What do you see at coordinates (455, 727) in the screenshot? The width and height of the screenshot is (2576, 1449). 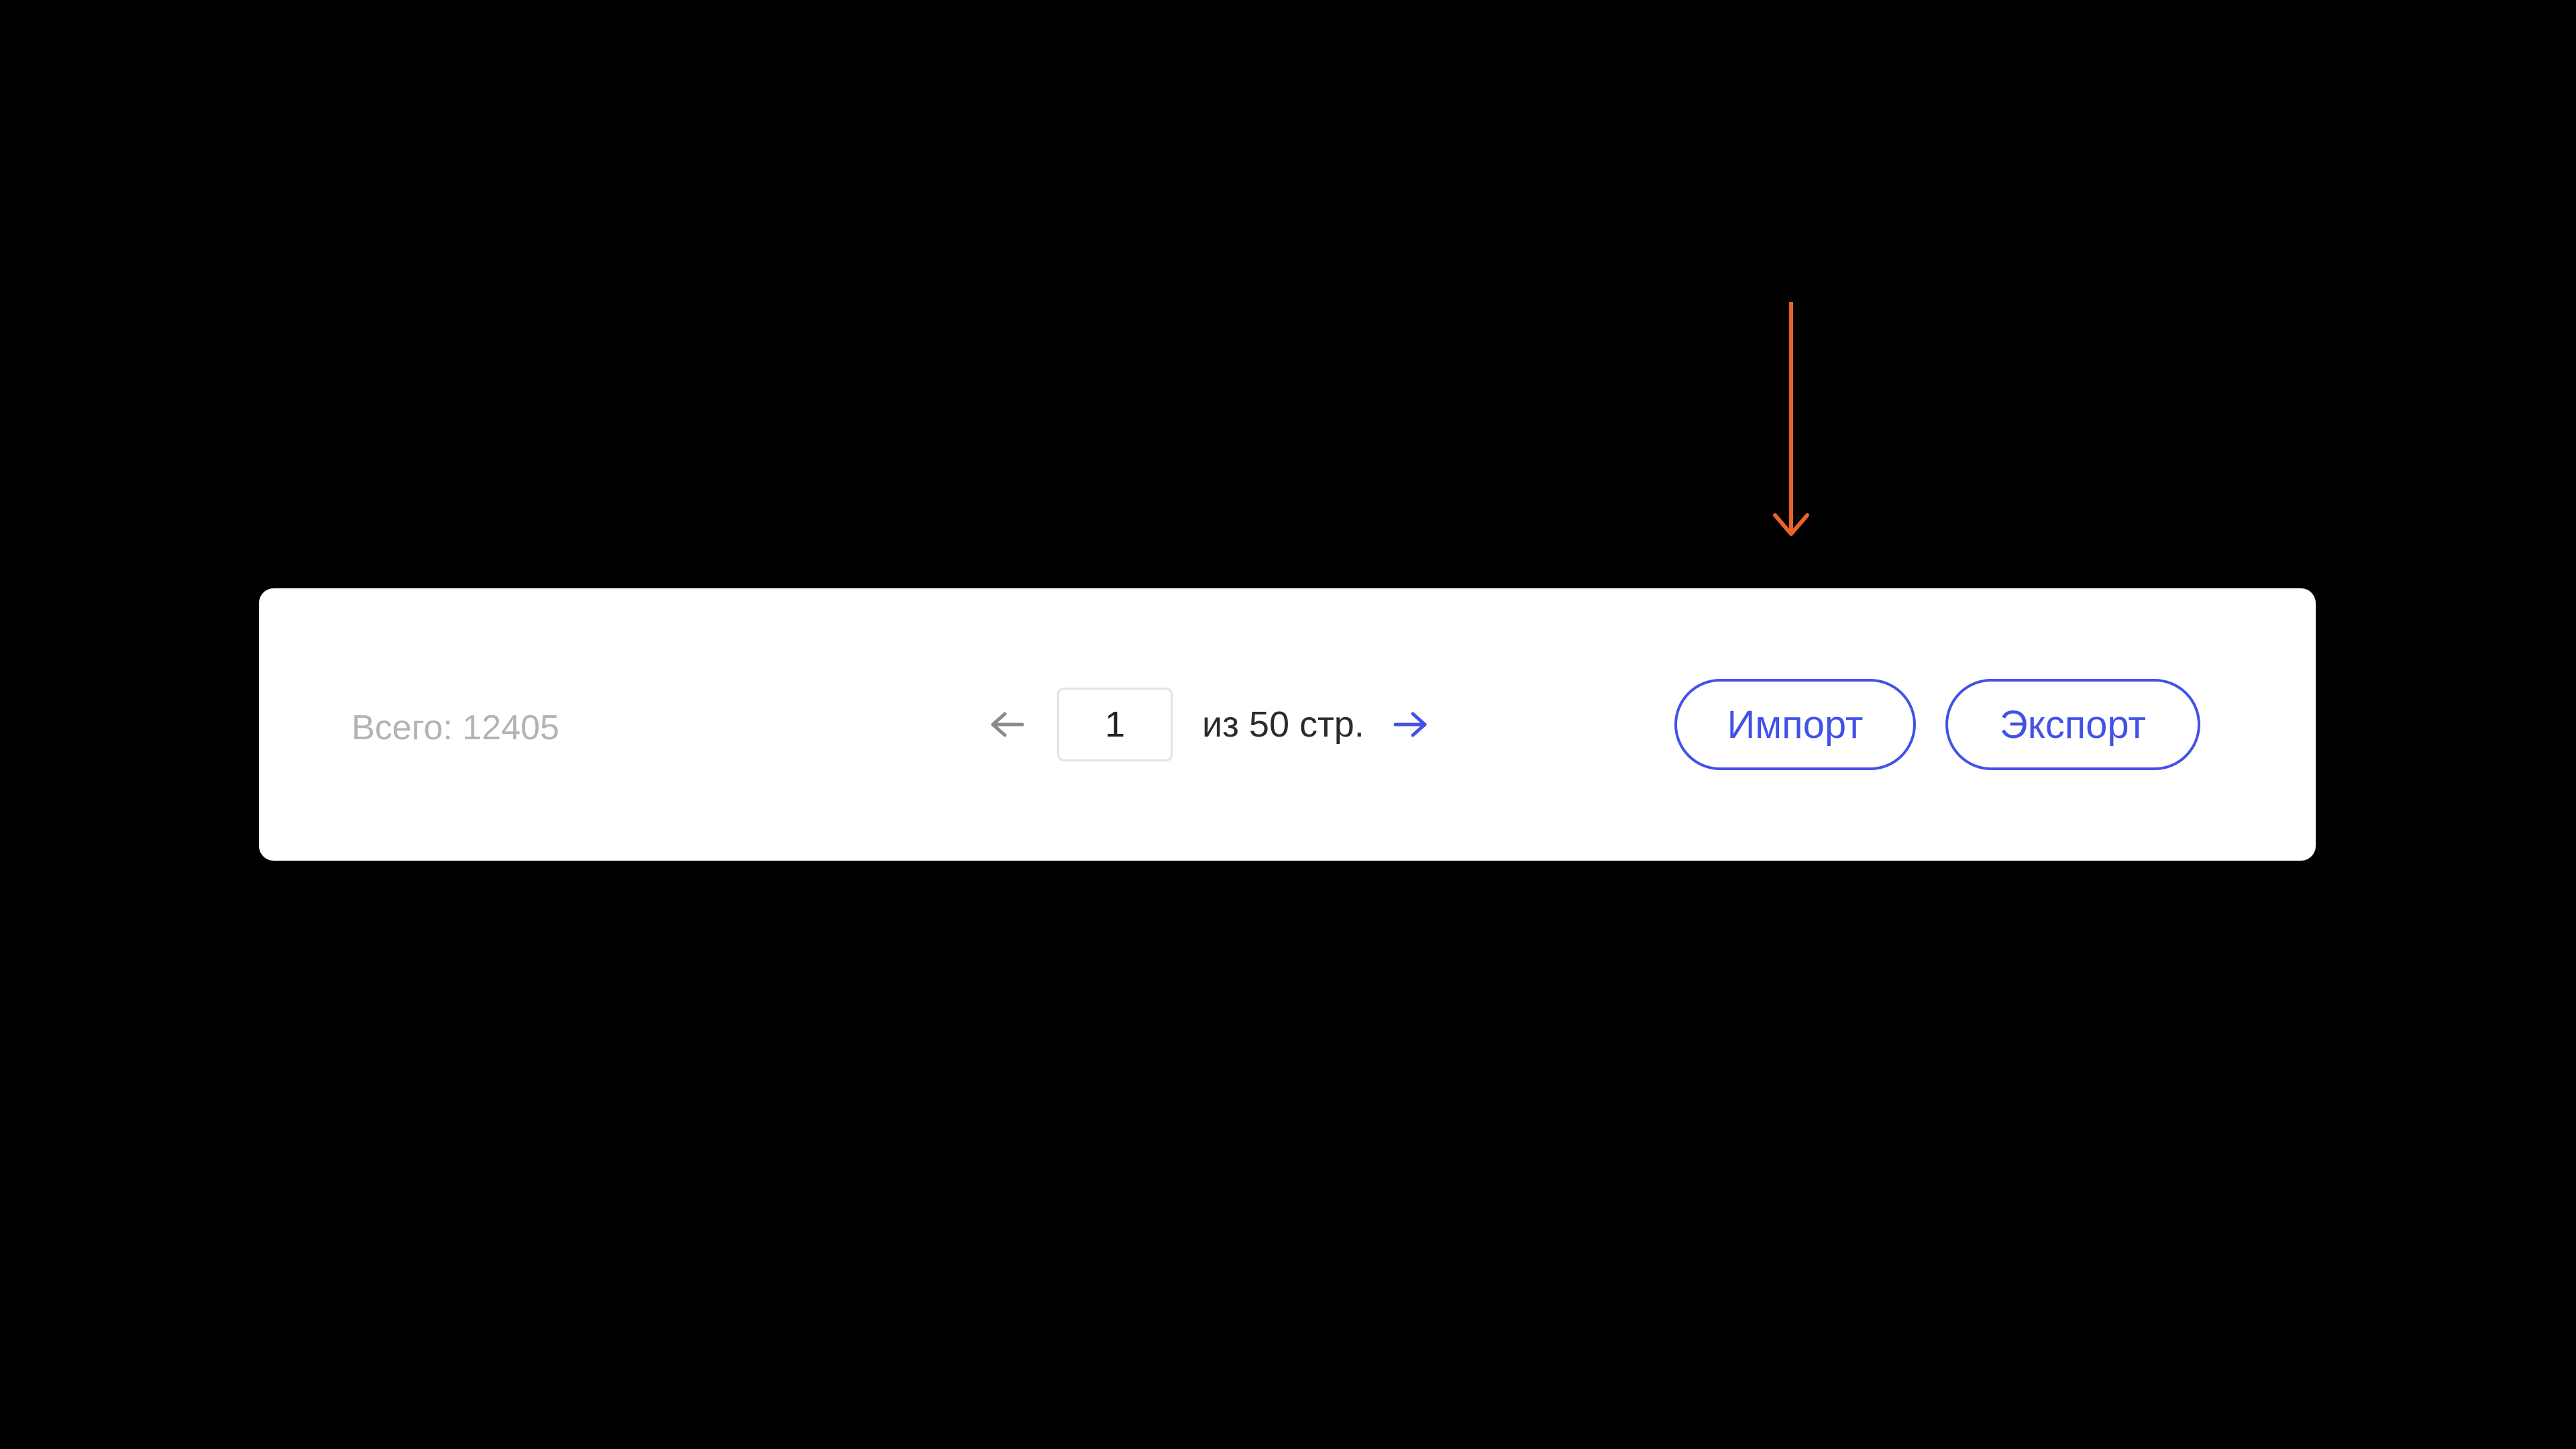 I see `total-count: Всего: 12405` at bounding box center [455, 727].